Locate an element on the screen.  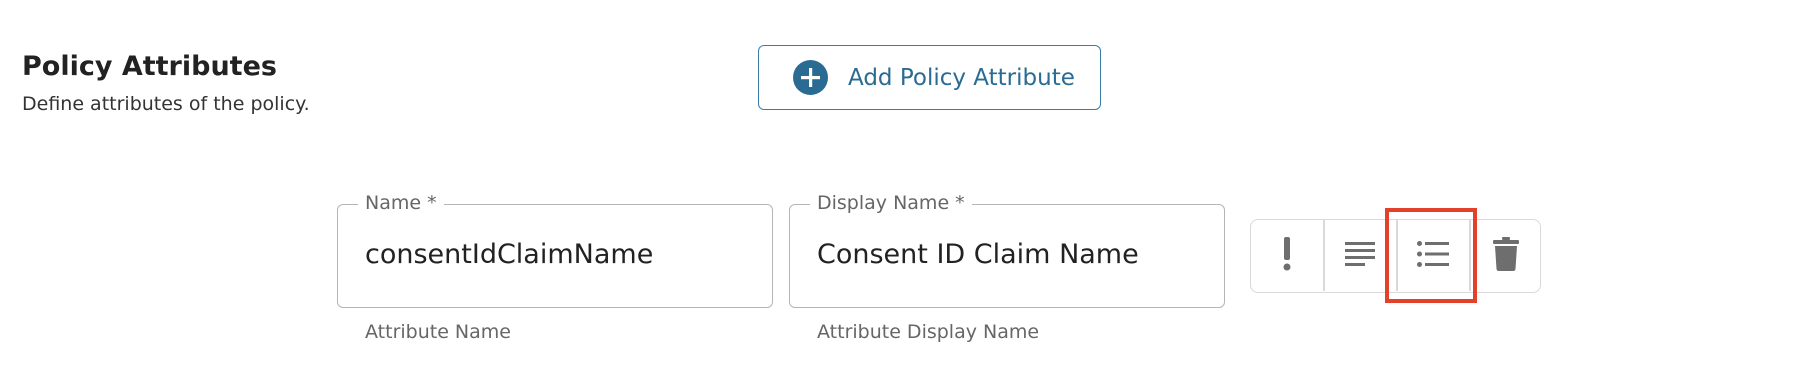
name-field-label: Name * is located at coordinates (401, 203).